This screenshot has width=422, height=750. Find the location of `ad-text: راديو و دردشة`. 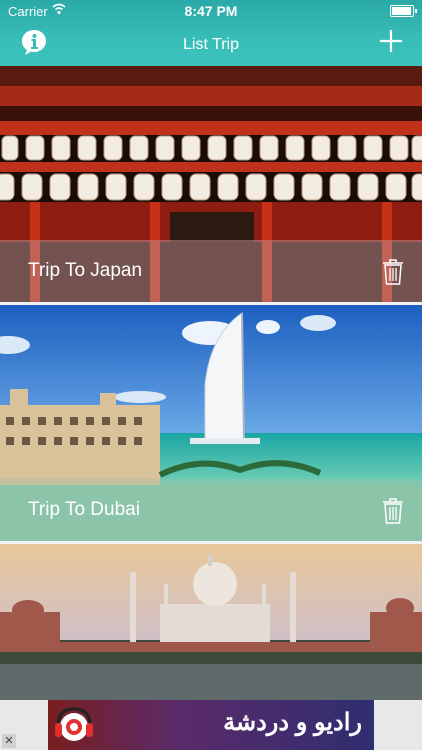

ad-text: راديو و دردشة is located at coordinates (292, 722).